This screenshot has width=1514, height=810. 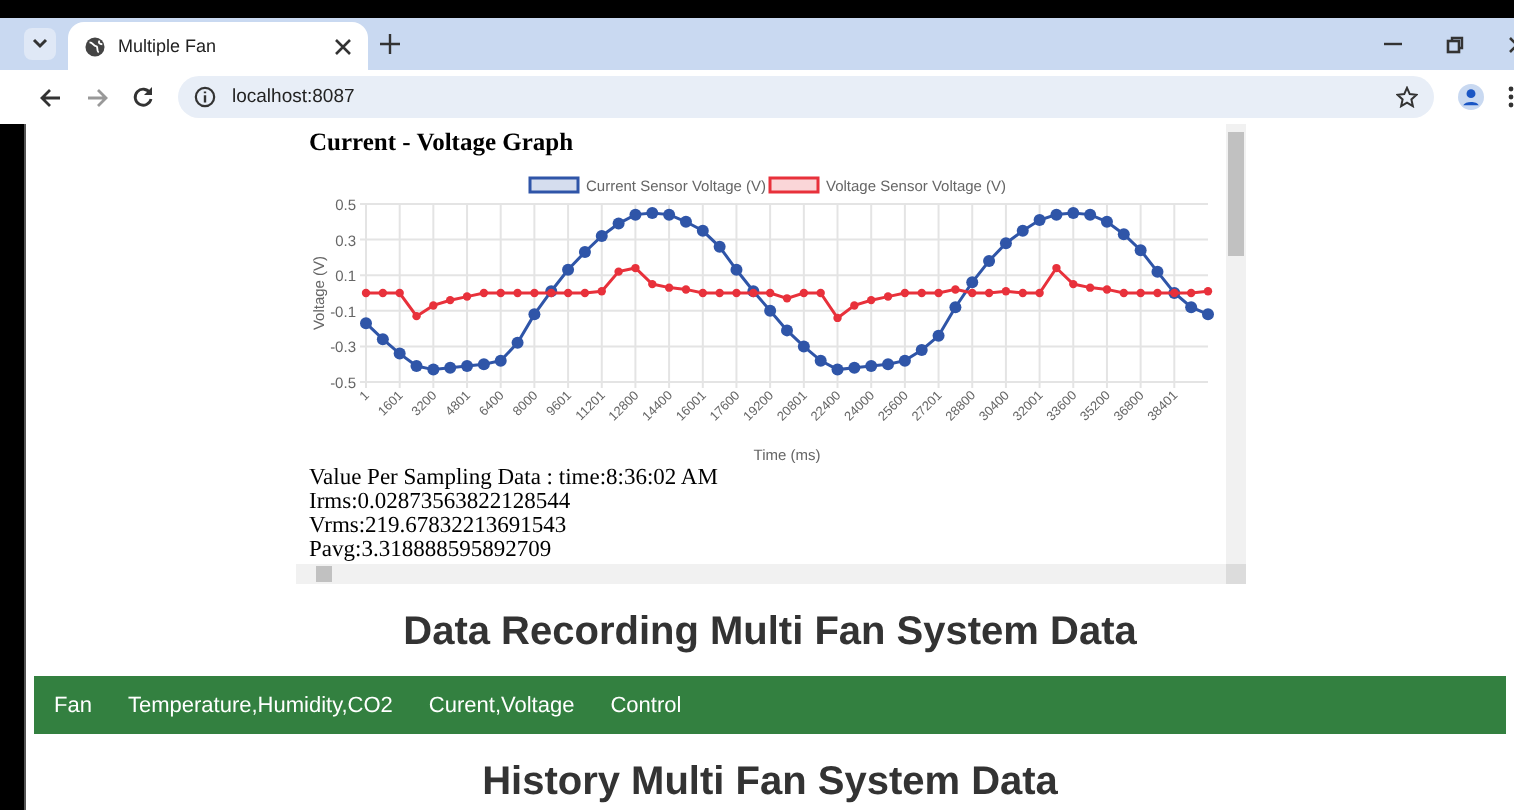 I want to click on data-text: Irms:0.02873563822128544, so click(x=440, y=502).